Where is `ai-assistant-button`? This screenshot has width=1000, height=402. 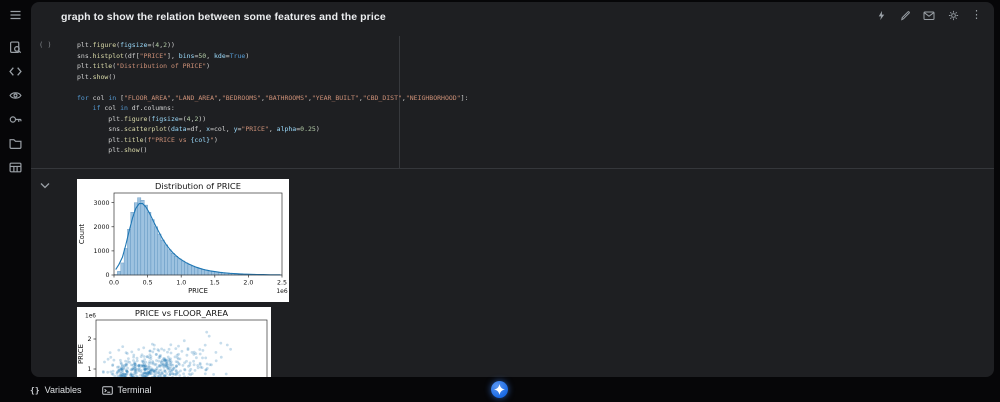
ai-assistant-button is located at coordinates (499, 389).